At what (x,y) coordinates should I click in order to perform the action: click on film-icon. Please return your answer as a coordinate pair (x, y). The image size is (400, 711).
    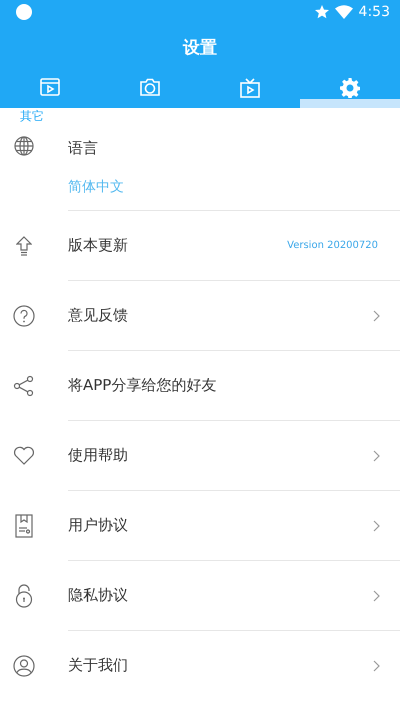
    Looking at the image, I should click on (50, 87).